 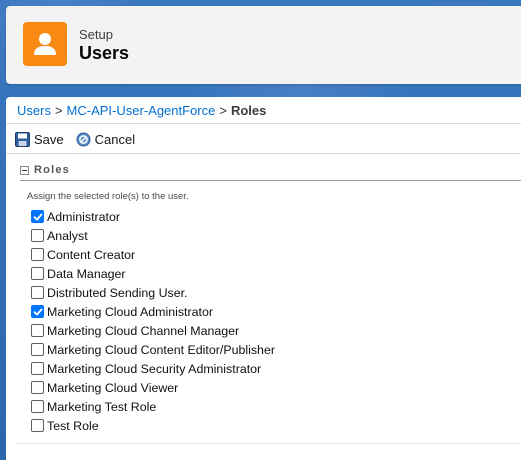 I want to click on role-label: Marketing Test Role, so click(x=101, y=407).